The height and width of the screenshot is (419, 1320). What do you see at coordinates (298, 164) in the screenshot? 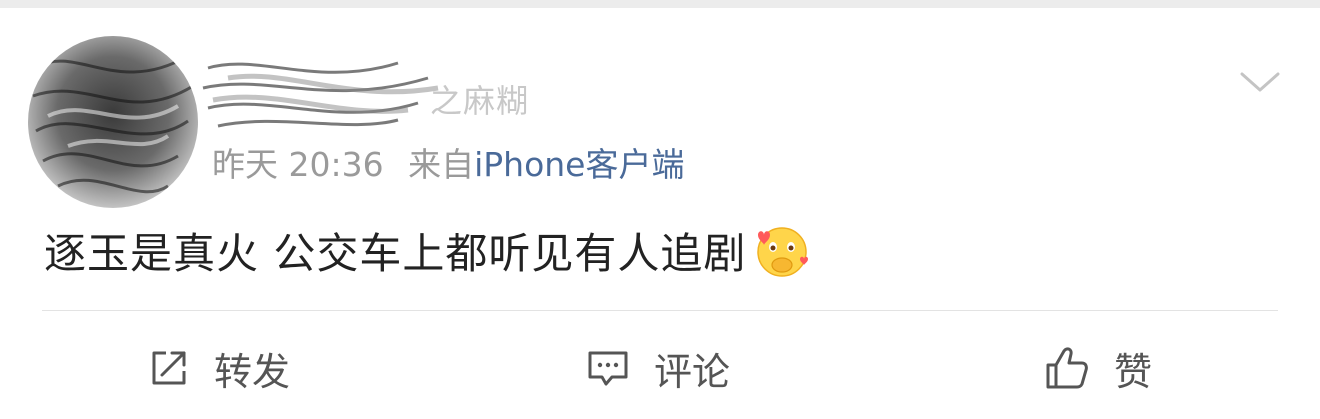
I see `post-timestamp: 昨天 20:36` at bounding box center [298, 164].